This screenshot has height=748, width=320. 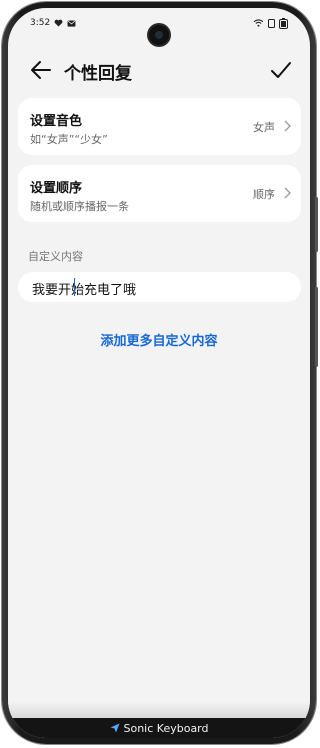 I want to click on back-arrow-icon, so click(x=41, y=70).